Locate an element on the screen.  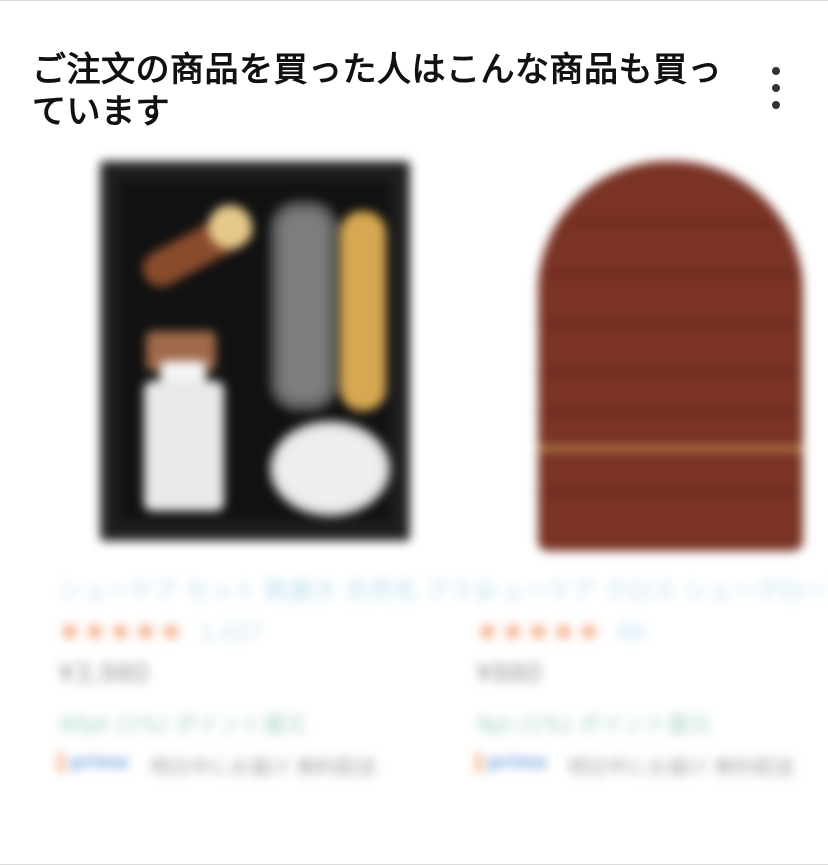
points-text: 9pt (1%) ポイント還元 is located at coordinates (593, 725).